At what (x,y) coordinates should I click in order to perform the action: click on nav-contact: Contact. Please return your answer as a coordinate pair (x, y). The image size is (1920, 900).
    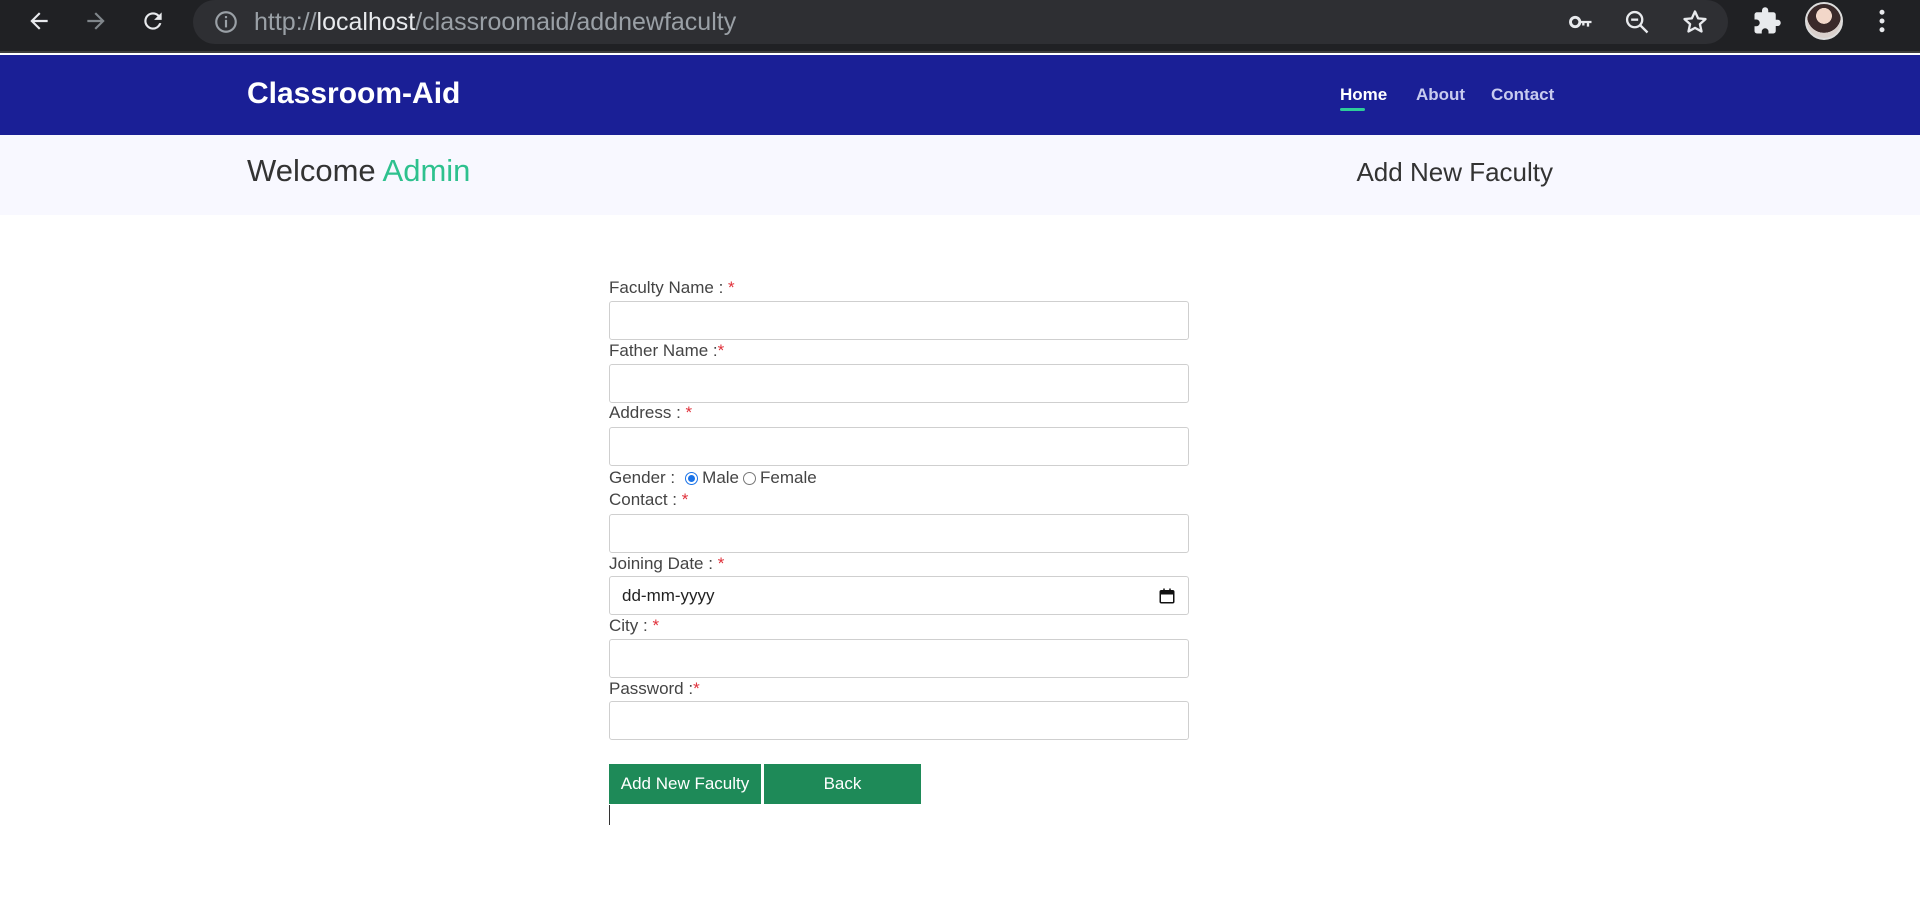
    Looking at the image, I should click on (1522, 95).